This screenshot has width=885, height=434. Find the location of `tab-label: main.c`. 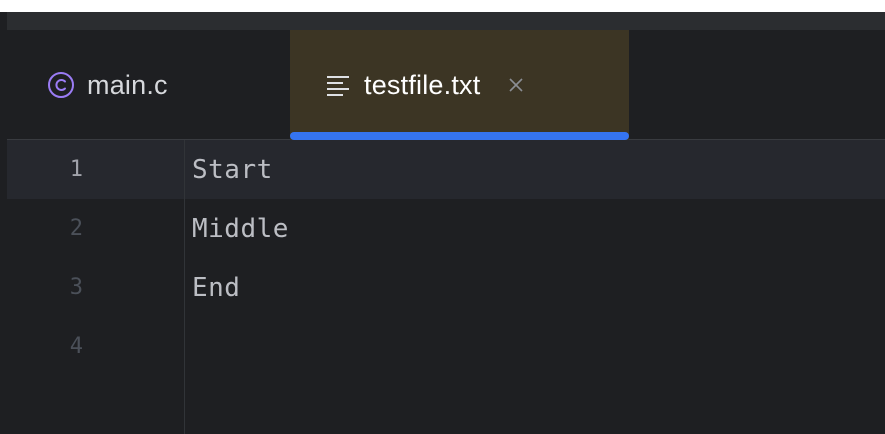

tab-label: main.c is located at coordinates (127, 84).